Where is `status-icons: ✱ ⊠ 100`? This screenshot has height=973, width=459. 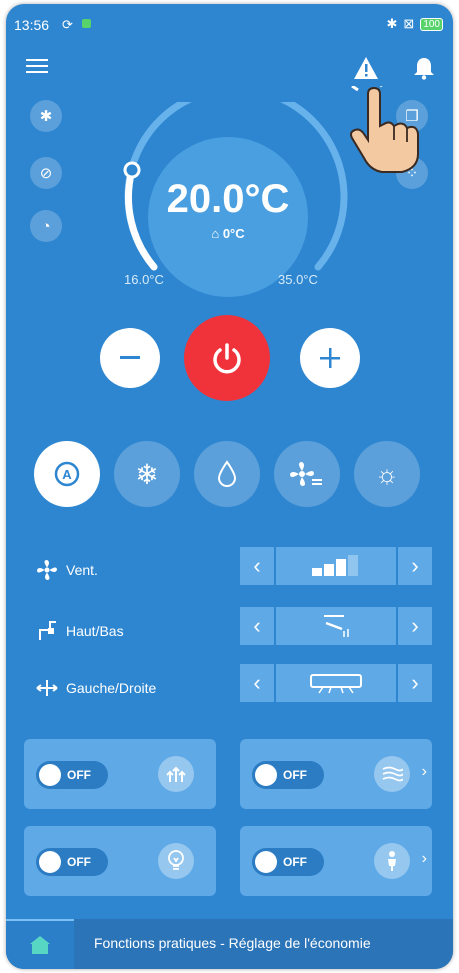
status-icons: ✱ ⊠ 100 is located at coordinates (414, 24).